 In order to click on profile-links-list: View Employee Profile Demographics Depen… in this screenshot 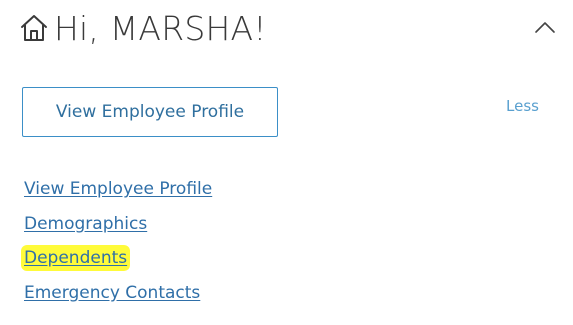, I will do `click(118, 241)`.